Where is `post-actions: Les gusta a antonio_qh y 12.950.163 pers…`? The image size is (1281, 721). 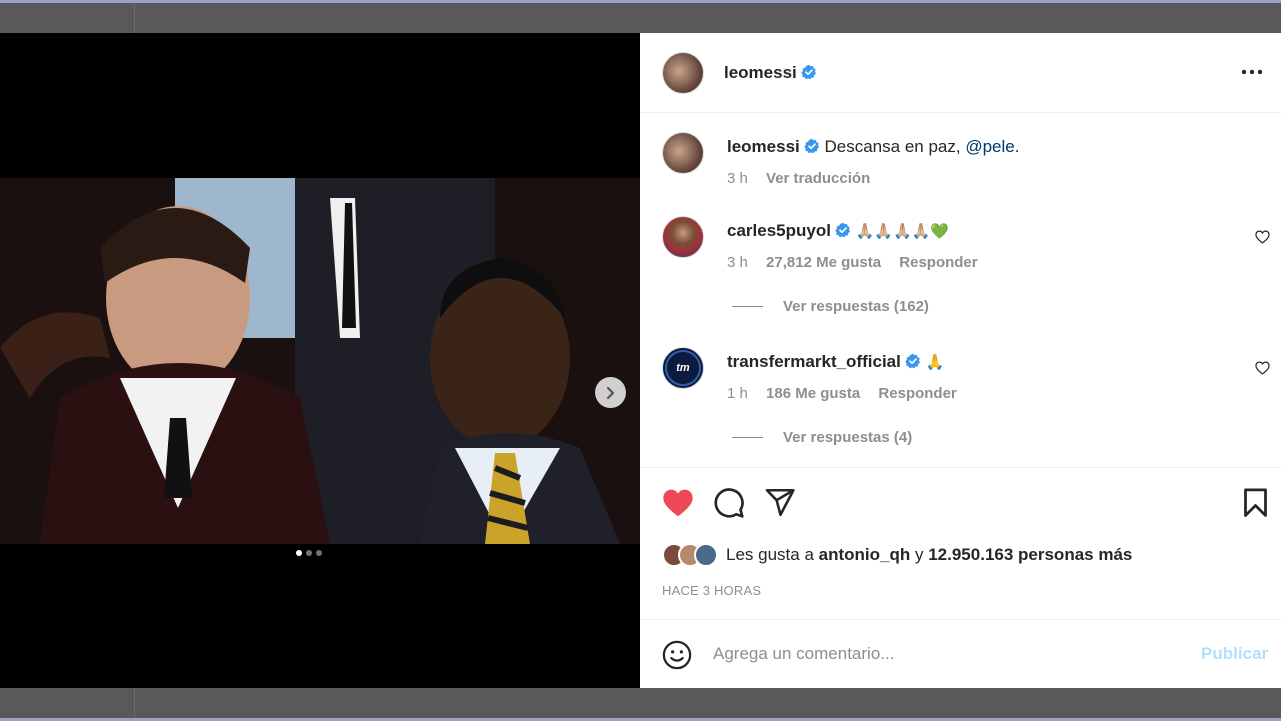
post-actions: Les gusta a antonio_qh y 12.950.163 pers… is located at coordinates (960, 543).